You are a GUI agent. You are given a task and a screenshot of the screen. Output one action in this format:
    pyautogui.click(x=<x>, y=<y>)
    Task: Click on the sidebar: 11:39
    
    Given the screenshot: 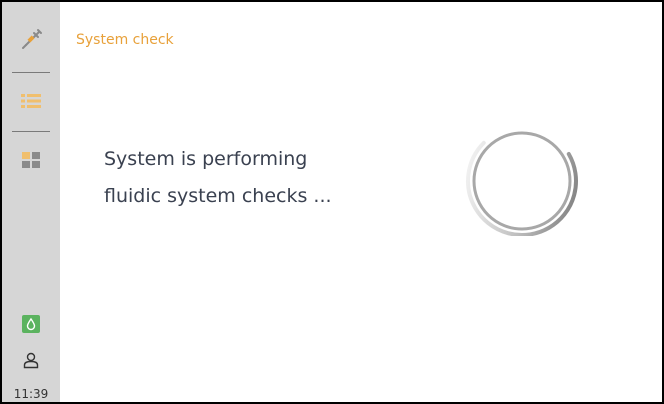 What is the action you would take?
    pyautogui.click(x=31, y=202)
    